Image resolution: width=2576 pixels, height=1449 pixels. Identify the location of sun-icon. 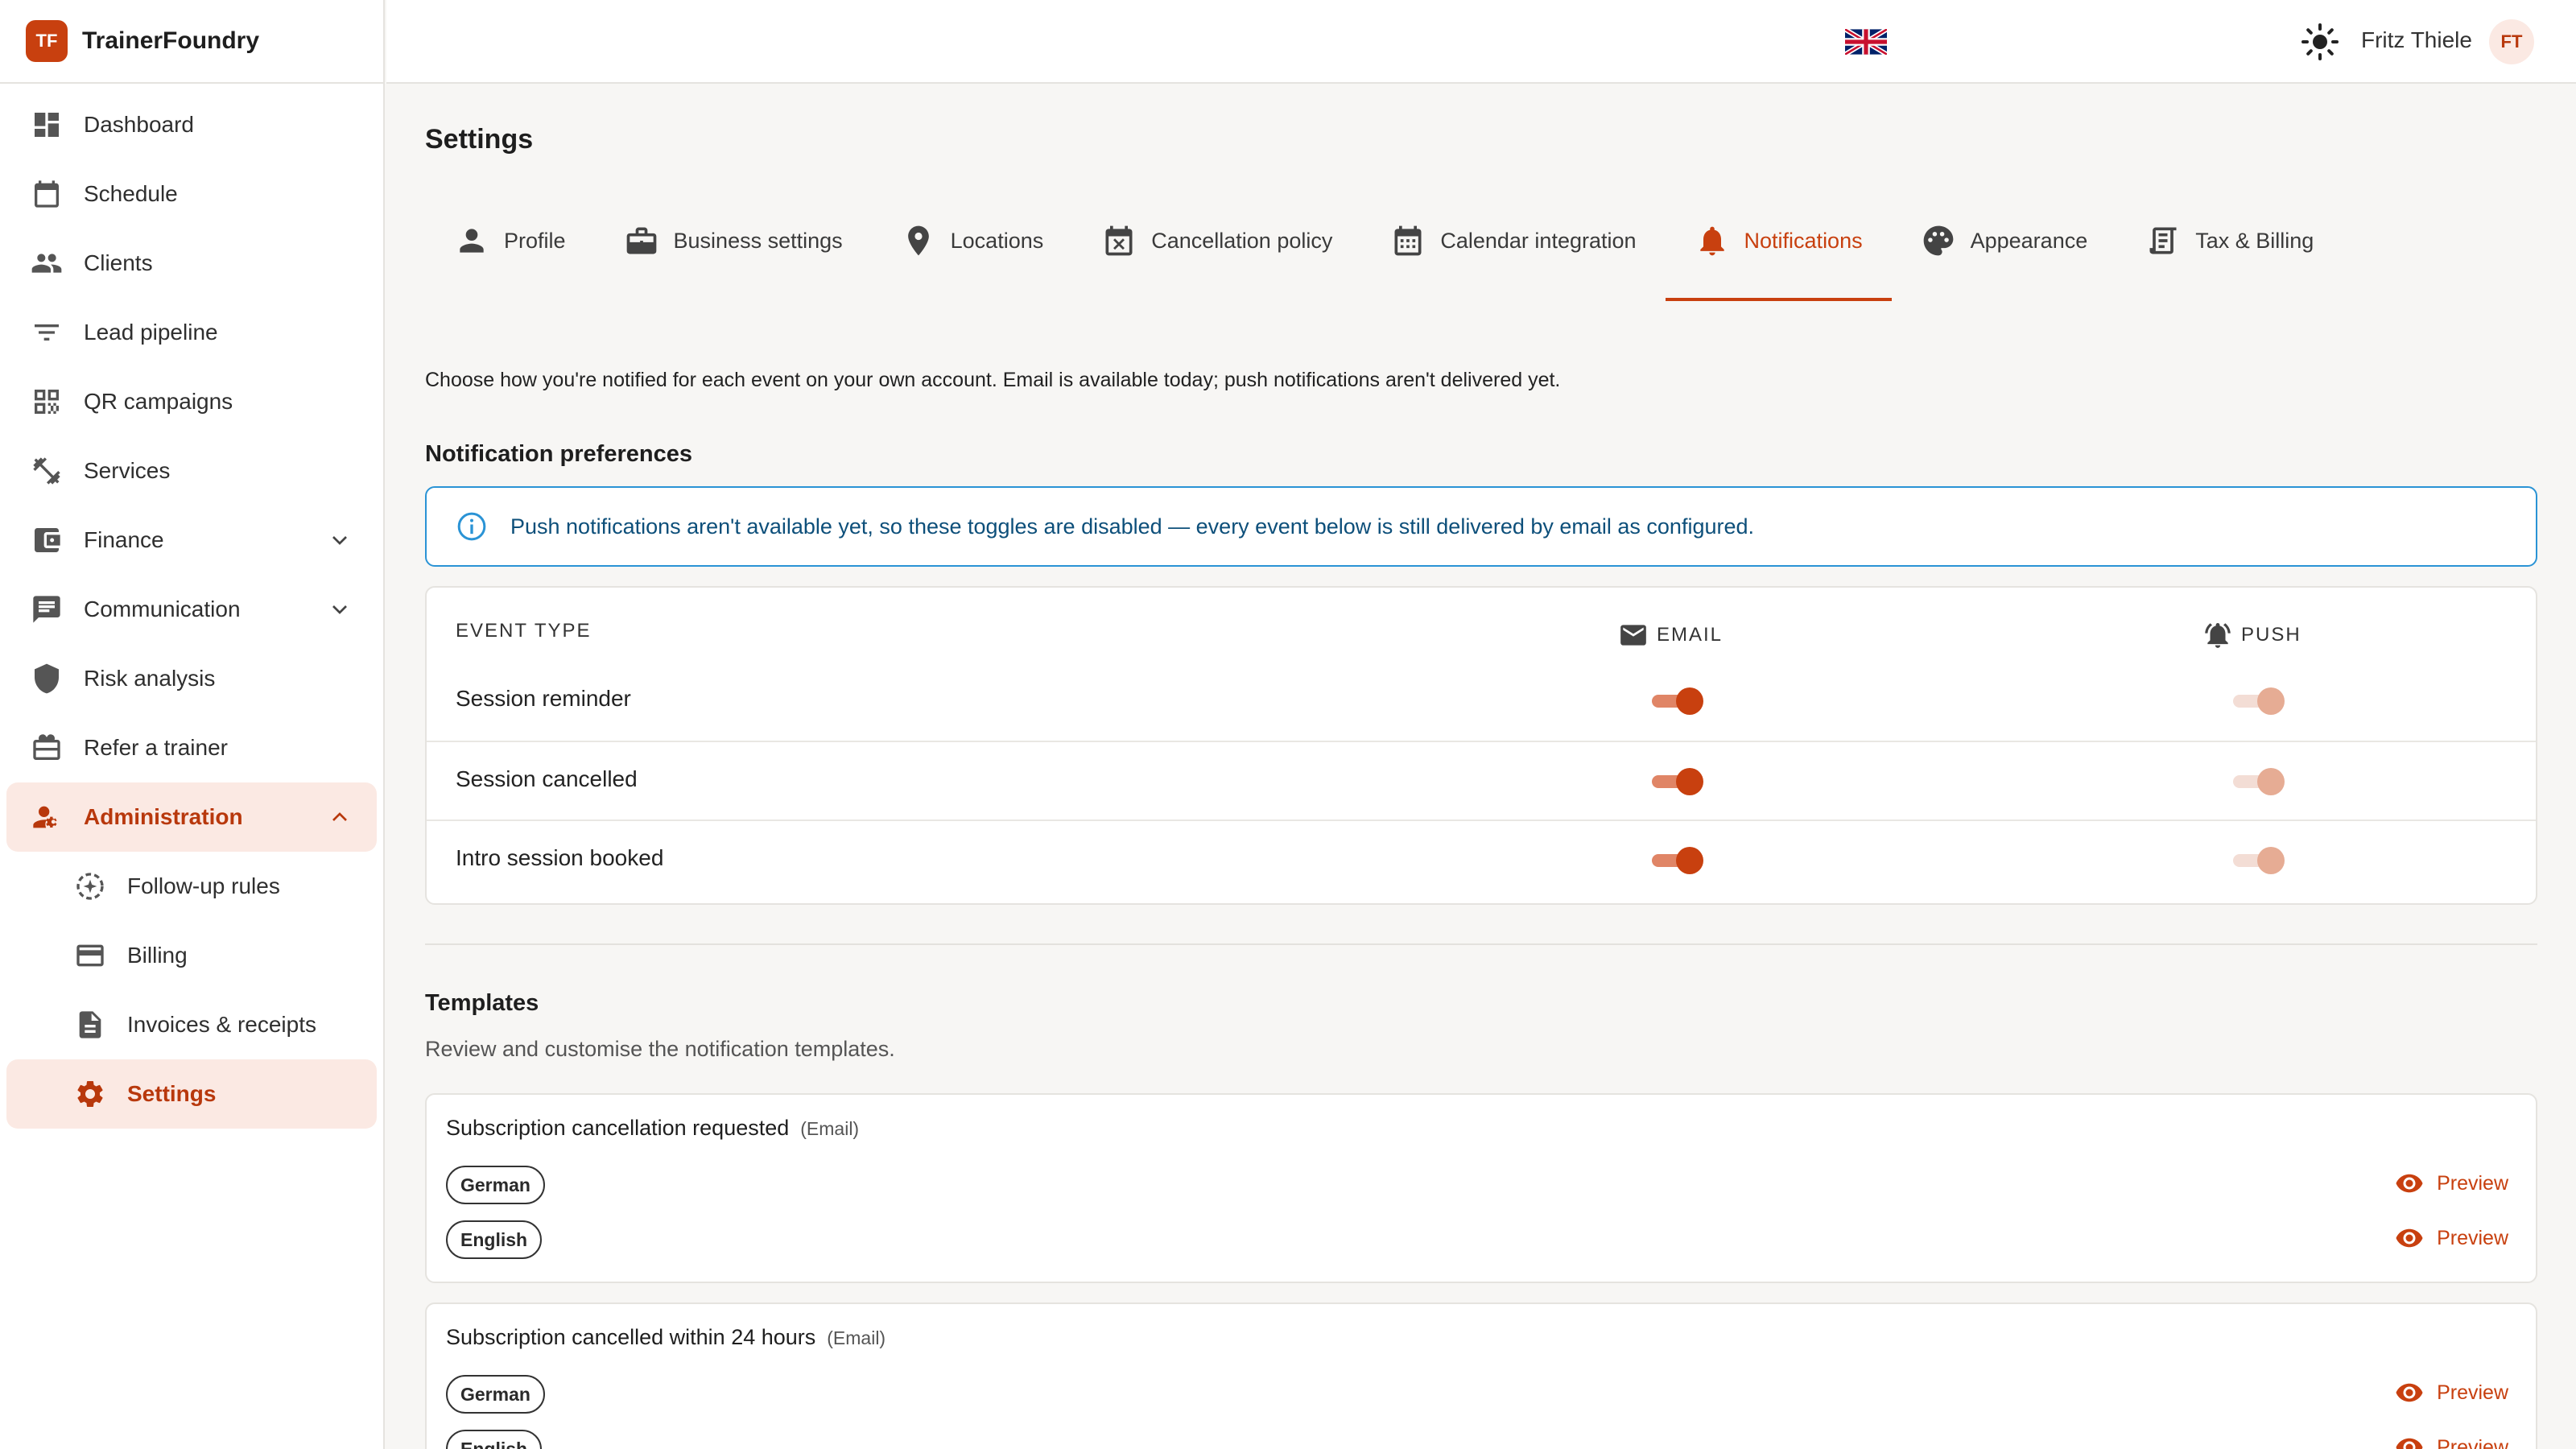
(2320, 42).